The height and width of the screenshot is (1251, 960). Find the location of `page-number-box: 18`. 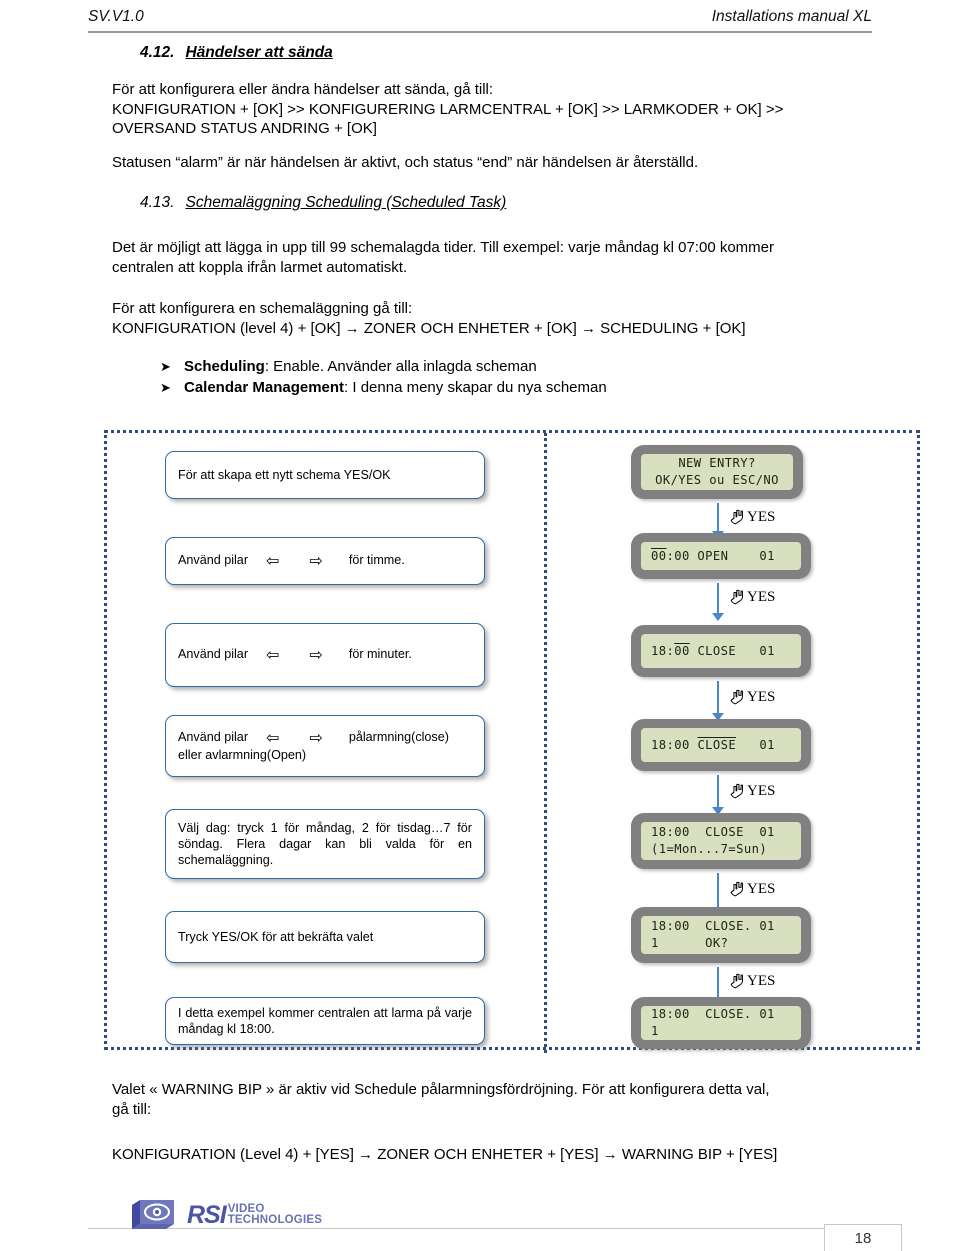

page-number-box: 18 is located at coordinates (863, 1237).